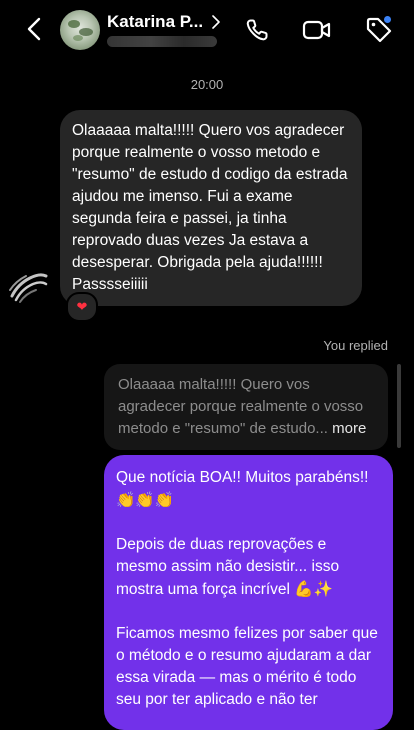 Image resolution: width=414 pixels, height=730 pixels. What do you see at coordinates (355, 345) in the screenshot?
I see `you-replied-label: You replied` at bounding box center [355, 345].